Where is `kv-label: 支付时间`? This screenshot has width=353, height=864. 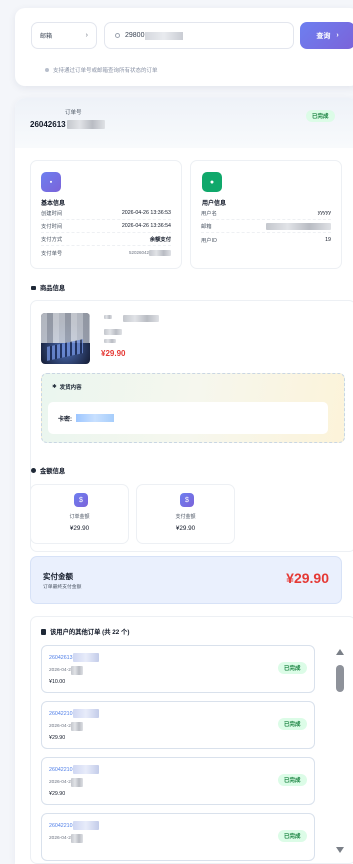 kv-label: 支付时间 is located at coordinates (52, 227).